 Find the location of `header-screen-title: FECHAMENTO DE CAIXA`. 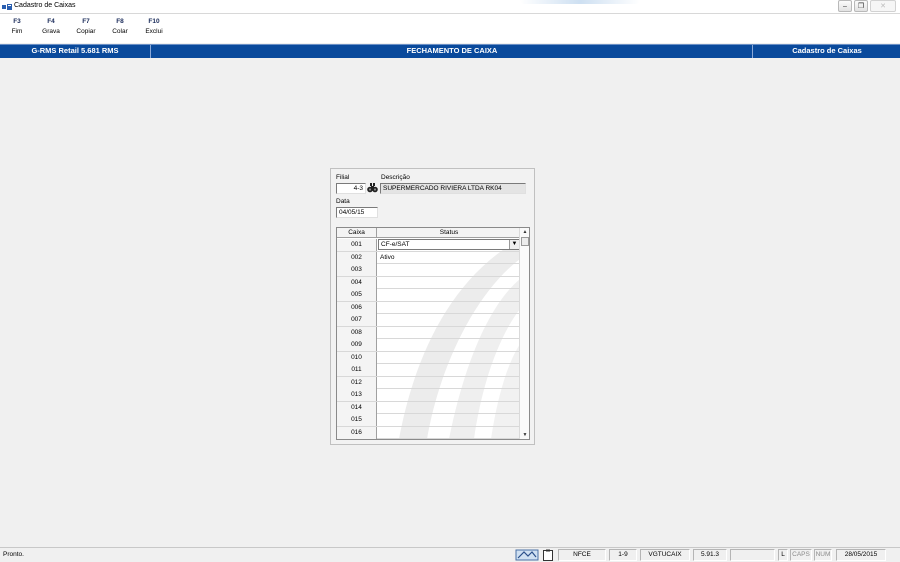

header-screen-title: FECHAMENTO DE CAIXA is located at coordinates (452, 51).